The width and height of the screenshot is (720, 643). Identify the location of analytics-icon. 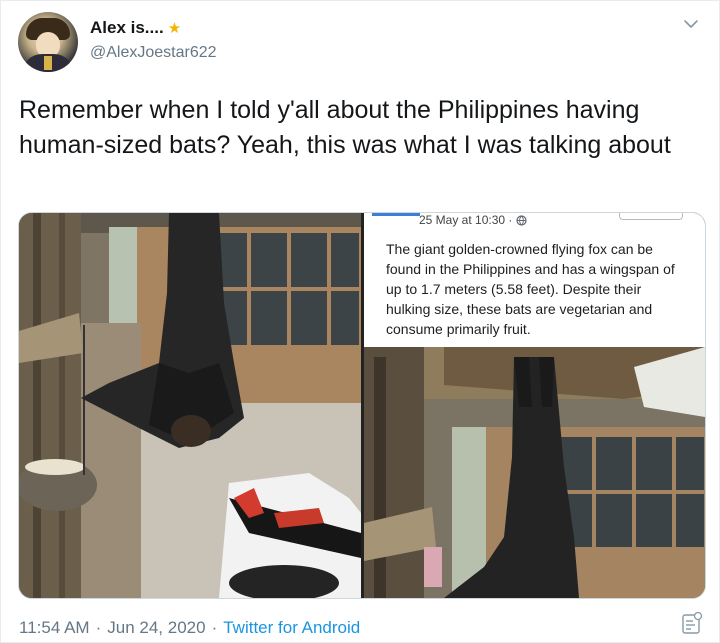
(692, 623).